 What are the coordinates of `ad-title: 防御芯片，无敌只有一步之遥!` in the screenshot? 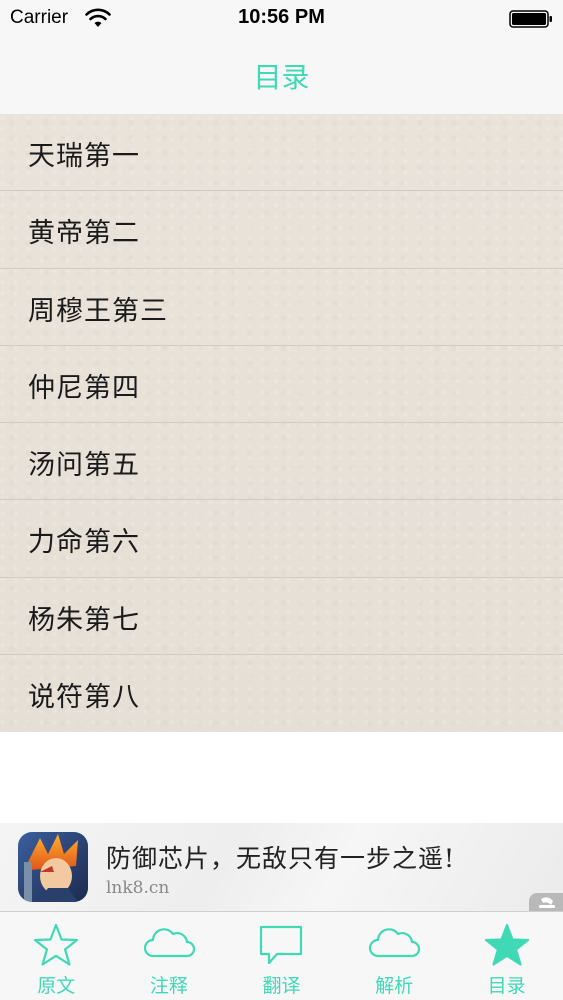 It's located at (281, 858).